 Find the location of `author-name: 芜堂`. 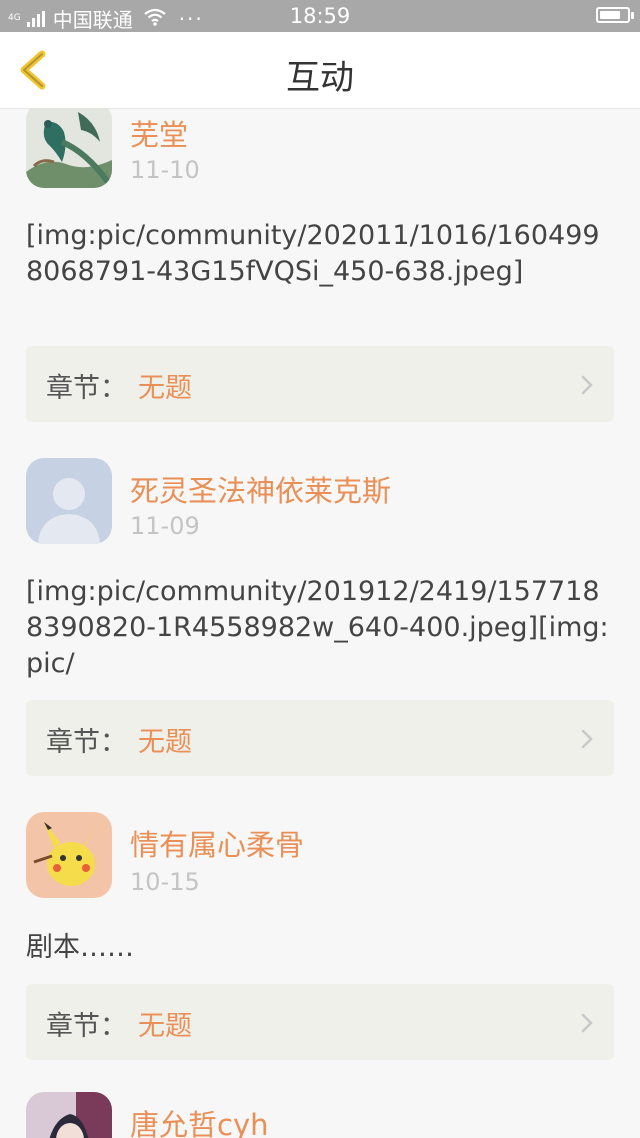

author-name: 芜堂 is located at coordinates (159, 133).